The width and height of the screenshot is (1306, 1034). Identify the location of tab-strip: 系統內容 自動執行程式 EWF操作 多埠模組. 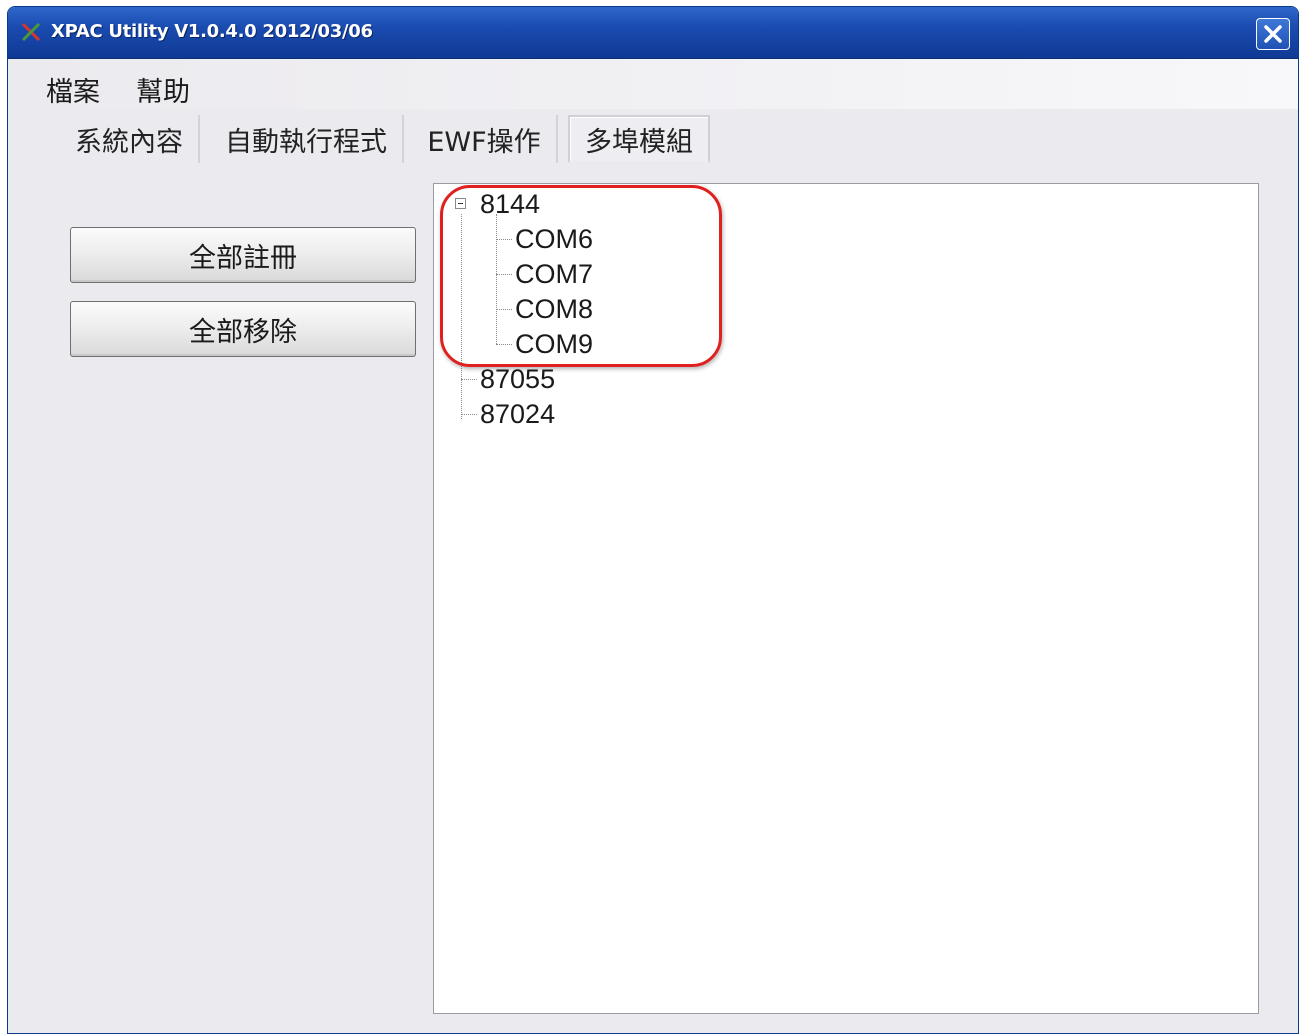
(653, 138).